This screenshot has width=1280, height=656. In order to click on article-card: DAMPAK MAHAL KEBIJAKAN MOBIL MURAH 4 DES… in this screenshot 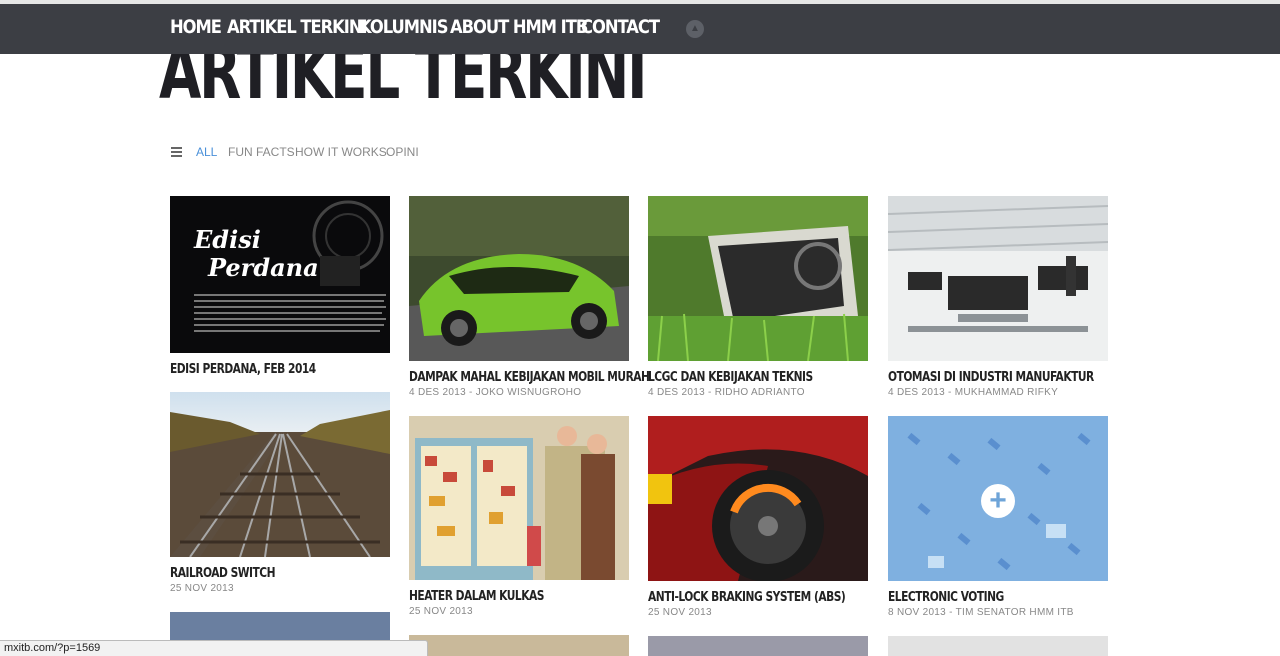, I will do `click(529, 297)`.